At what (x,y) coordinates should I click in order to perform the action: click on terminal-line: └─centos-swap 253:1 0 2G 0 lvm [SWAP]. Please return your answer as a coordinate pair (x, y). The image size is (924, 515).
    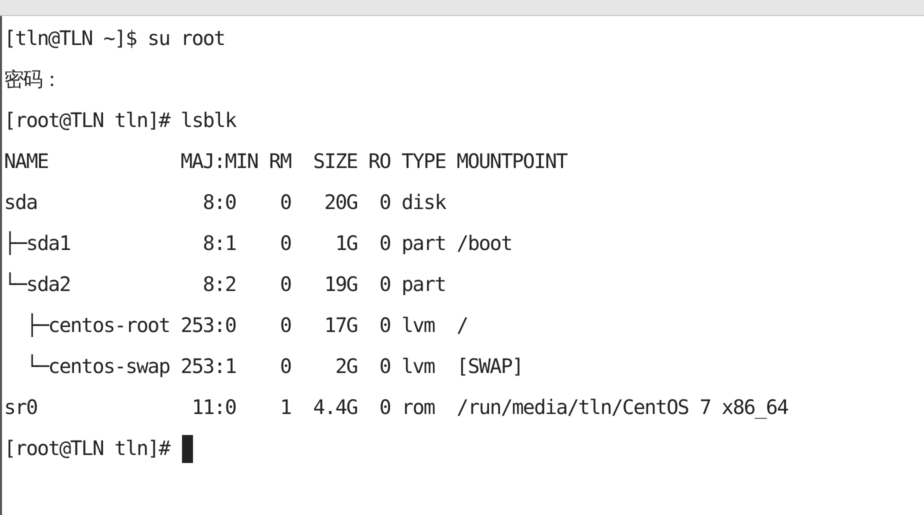
    Looking at the image, I should click on (274, 366).